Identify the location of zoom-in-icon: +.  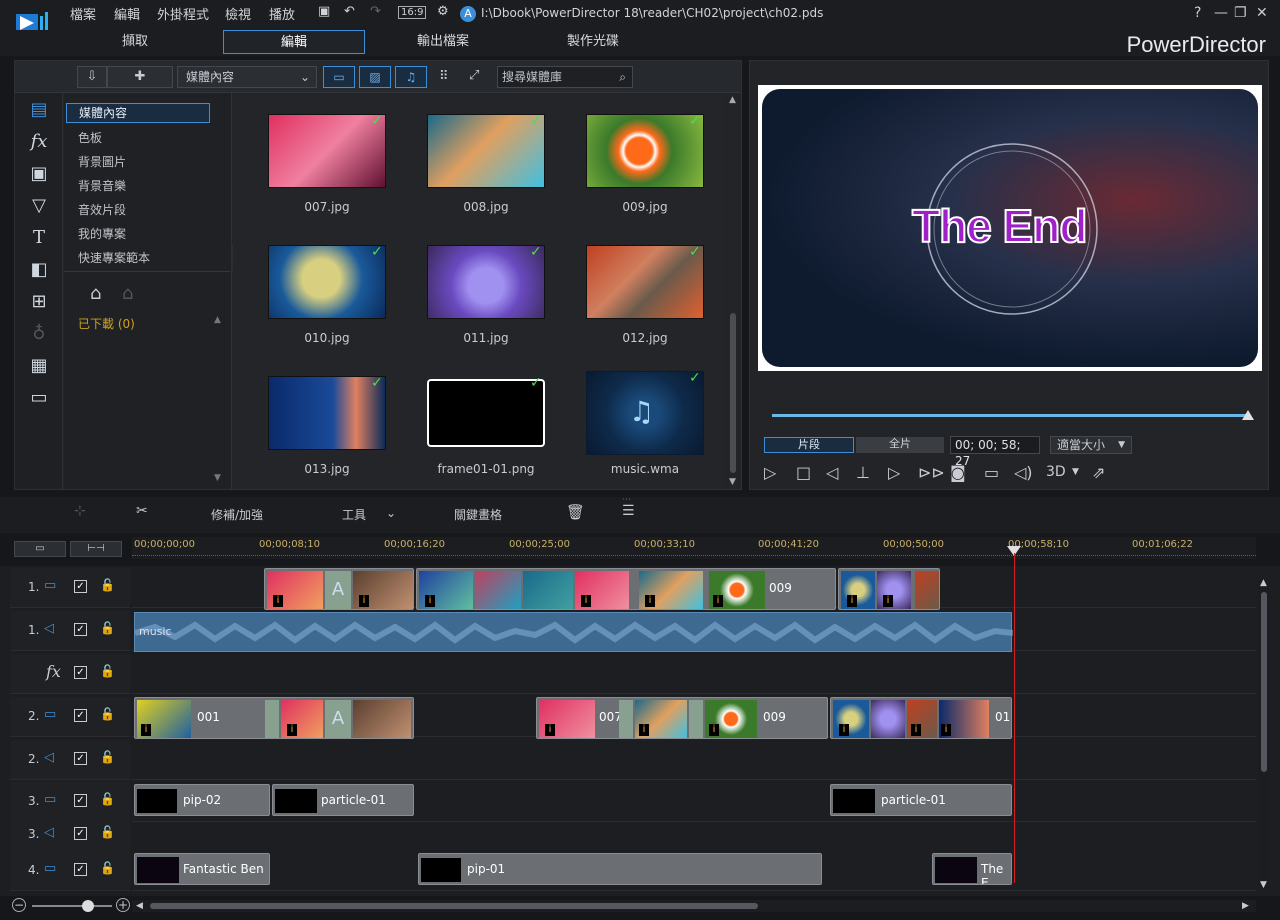
(123, 905).